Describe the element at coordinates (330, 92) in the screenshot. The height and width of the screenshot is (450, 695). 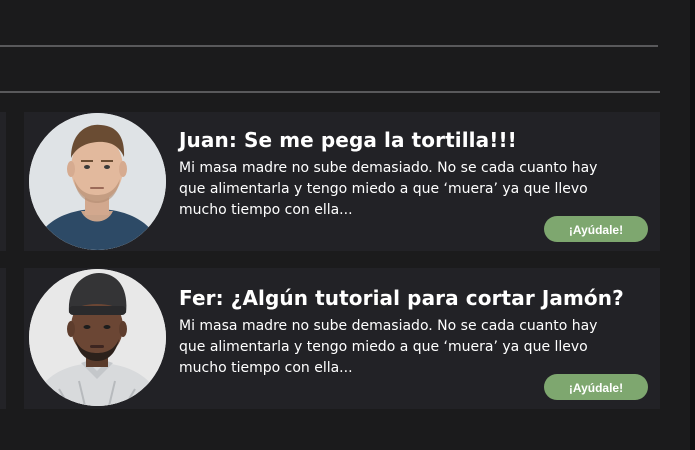
I see `divider-middle` at that location.